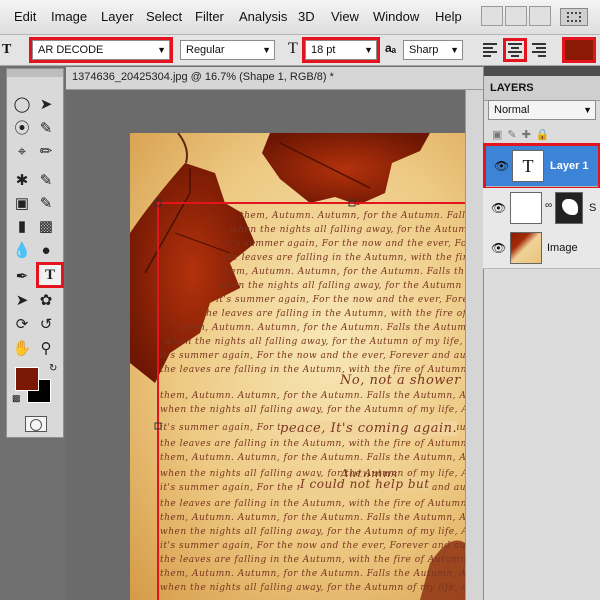 This screenshot has height=600, width=600. Describe the element at coordinates (22, 349) in the screenshot. I see `hand-tool-icon: ✋` at that location.